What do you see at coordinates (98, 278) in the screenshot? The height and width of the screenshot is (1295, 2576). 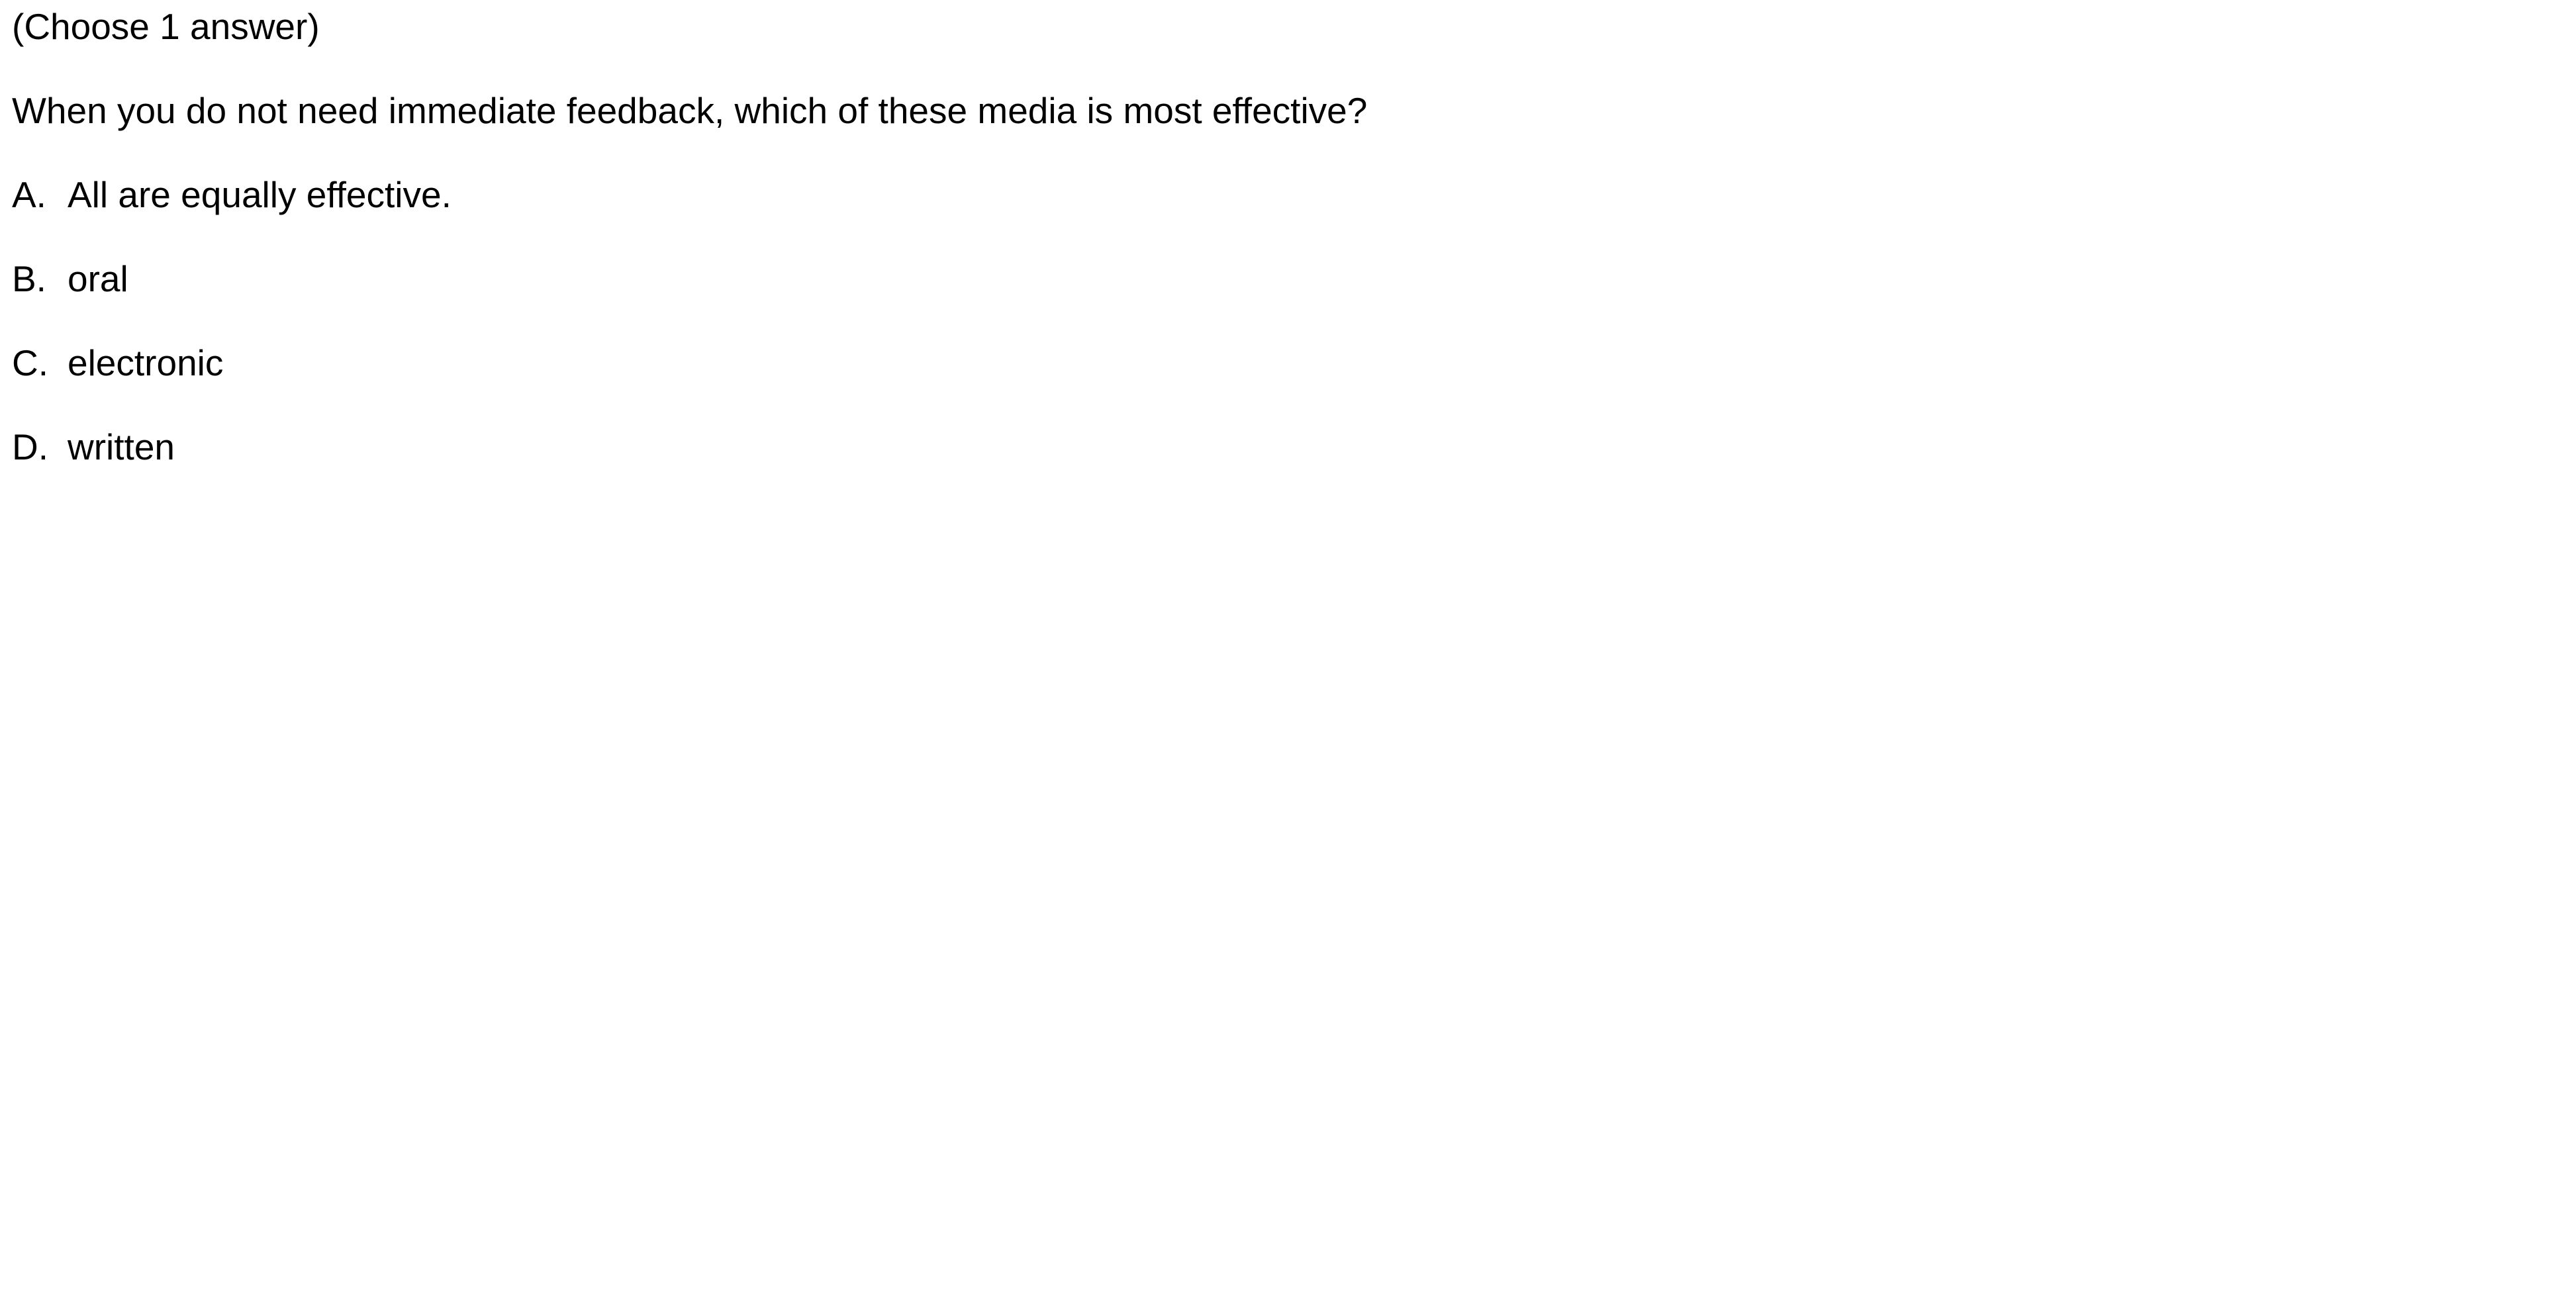 I see `choice-text: oral` at bounding box center [98, 278].